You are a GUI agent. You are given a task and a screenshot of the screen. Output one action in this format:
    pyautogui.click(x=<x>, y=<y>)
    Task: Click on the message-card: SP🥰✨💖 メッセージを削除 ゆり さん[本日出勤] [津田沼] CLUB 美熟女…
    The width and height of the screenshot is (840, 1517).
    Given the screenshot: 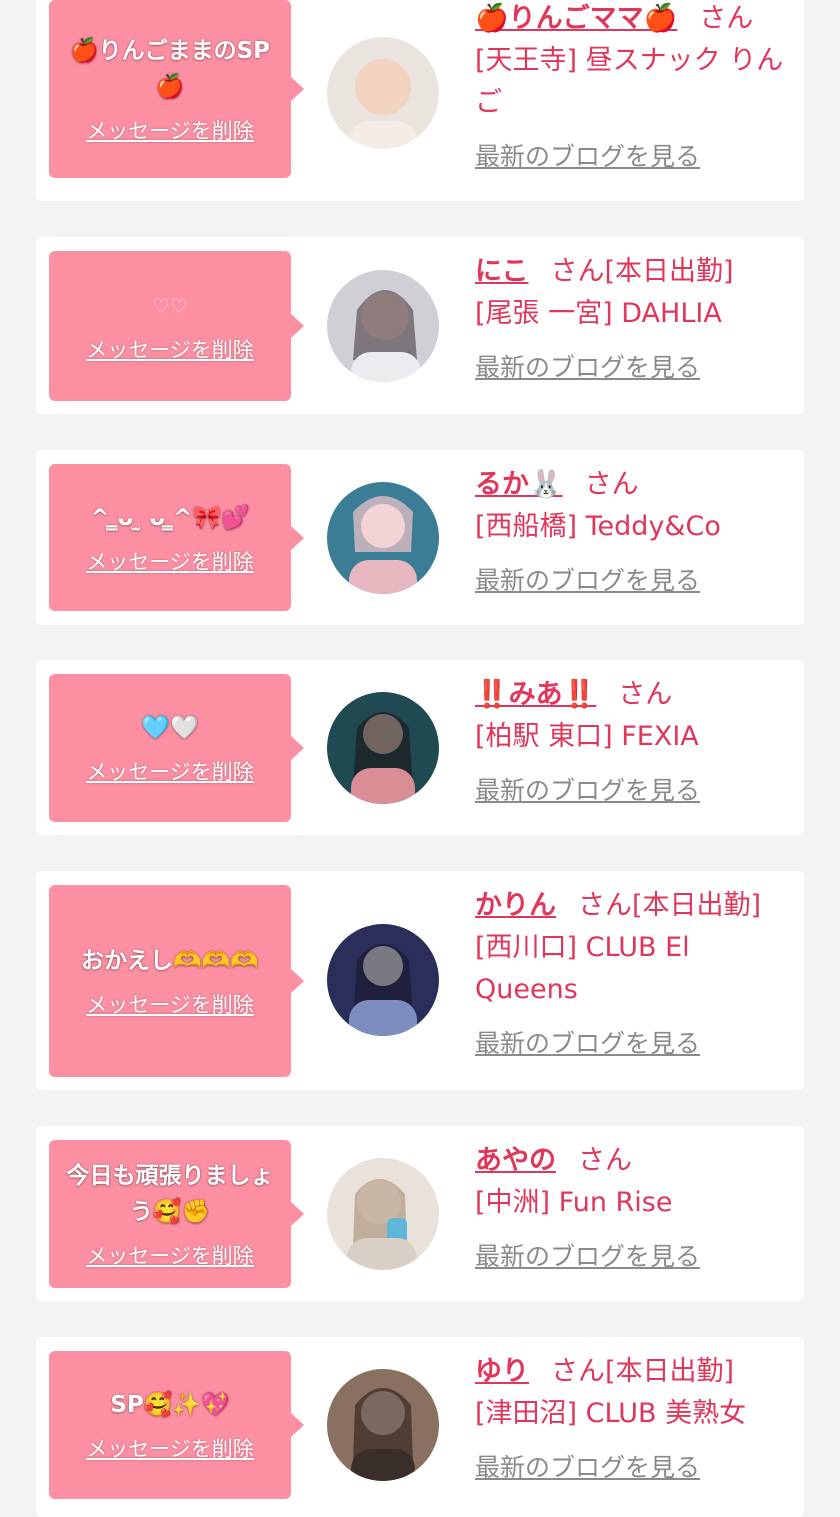 What is the action you would take?
    pyautogui.click(x=420, y=1427)
    